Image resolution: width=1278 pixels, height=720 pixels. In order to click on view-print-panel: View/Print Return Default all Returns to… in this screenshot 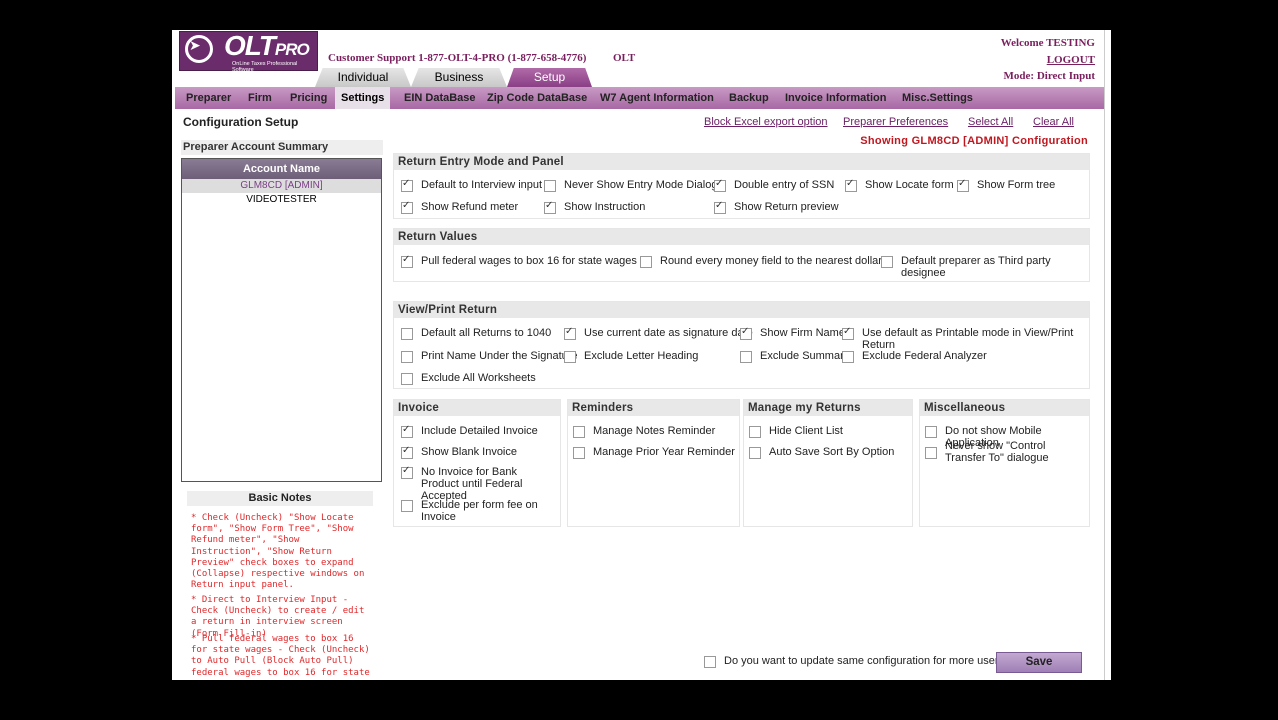, I will do `click(741, 345)`.